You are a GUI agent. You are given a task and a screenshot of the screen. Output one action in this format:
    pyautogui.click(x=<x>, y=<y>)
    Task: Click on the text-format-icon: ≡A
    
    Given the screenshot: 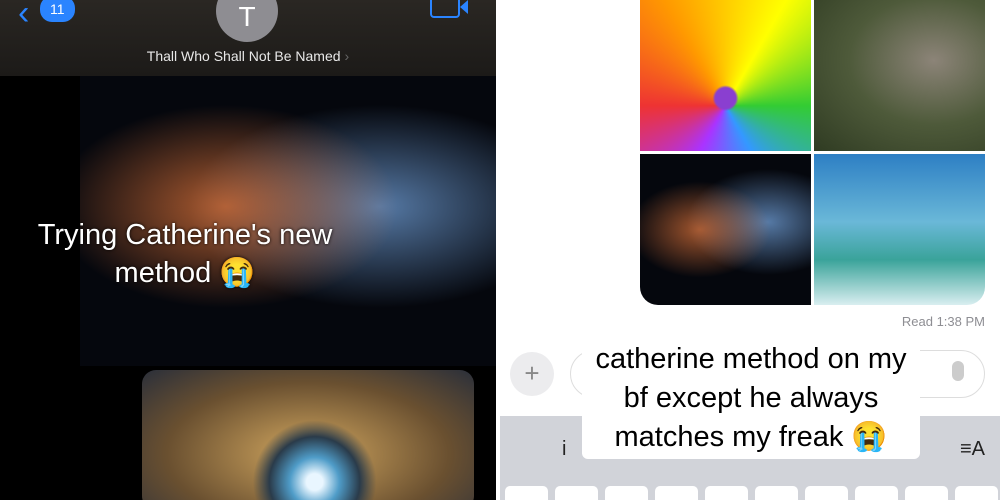 What is the action you would take?
    pyautogui.click(x=972, y=449)
    